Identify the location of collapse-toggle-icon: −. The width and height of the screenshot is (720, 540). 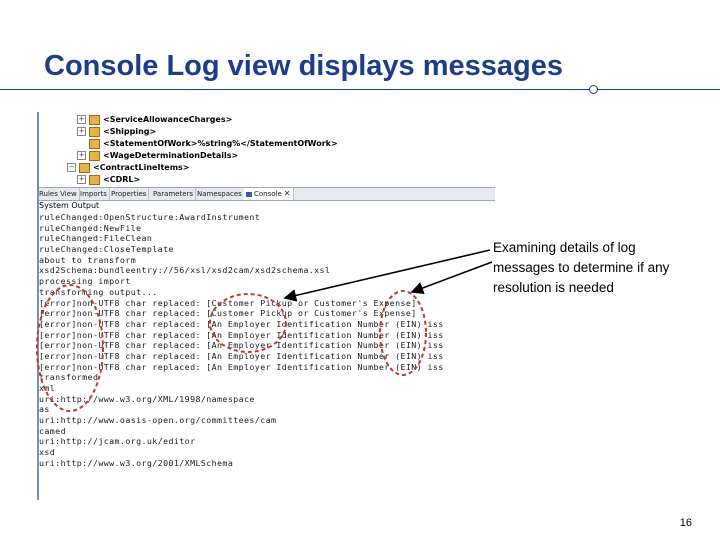
(71, 167).